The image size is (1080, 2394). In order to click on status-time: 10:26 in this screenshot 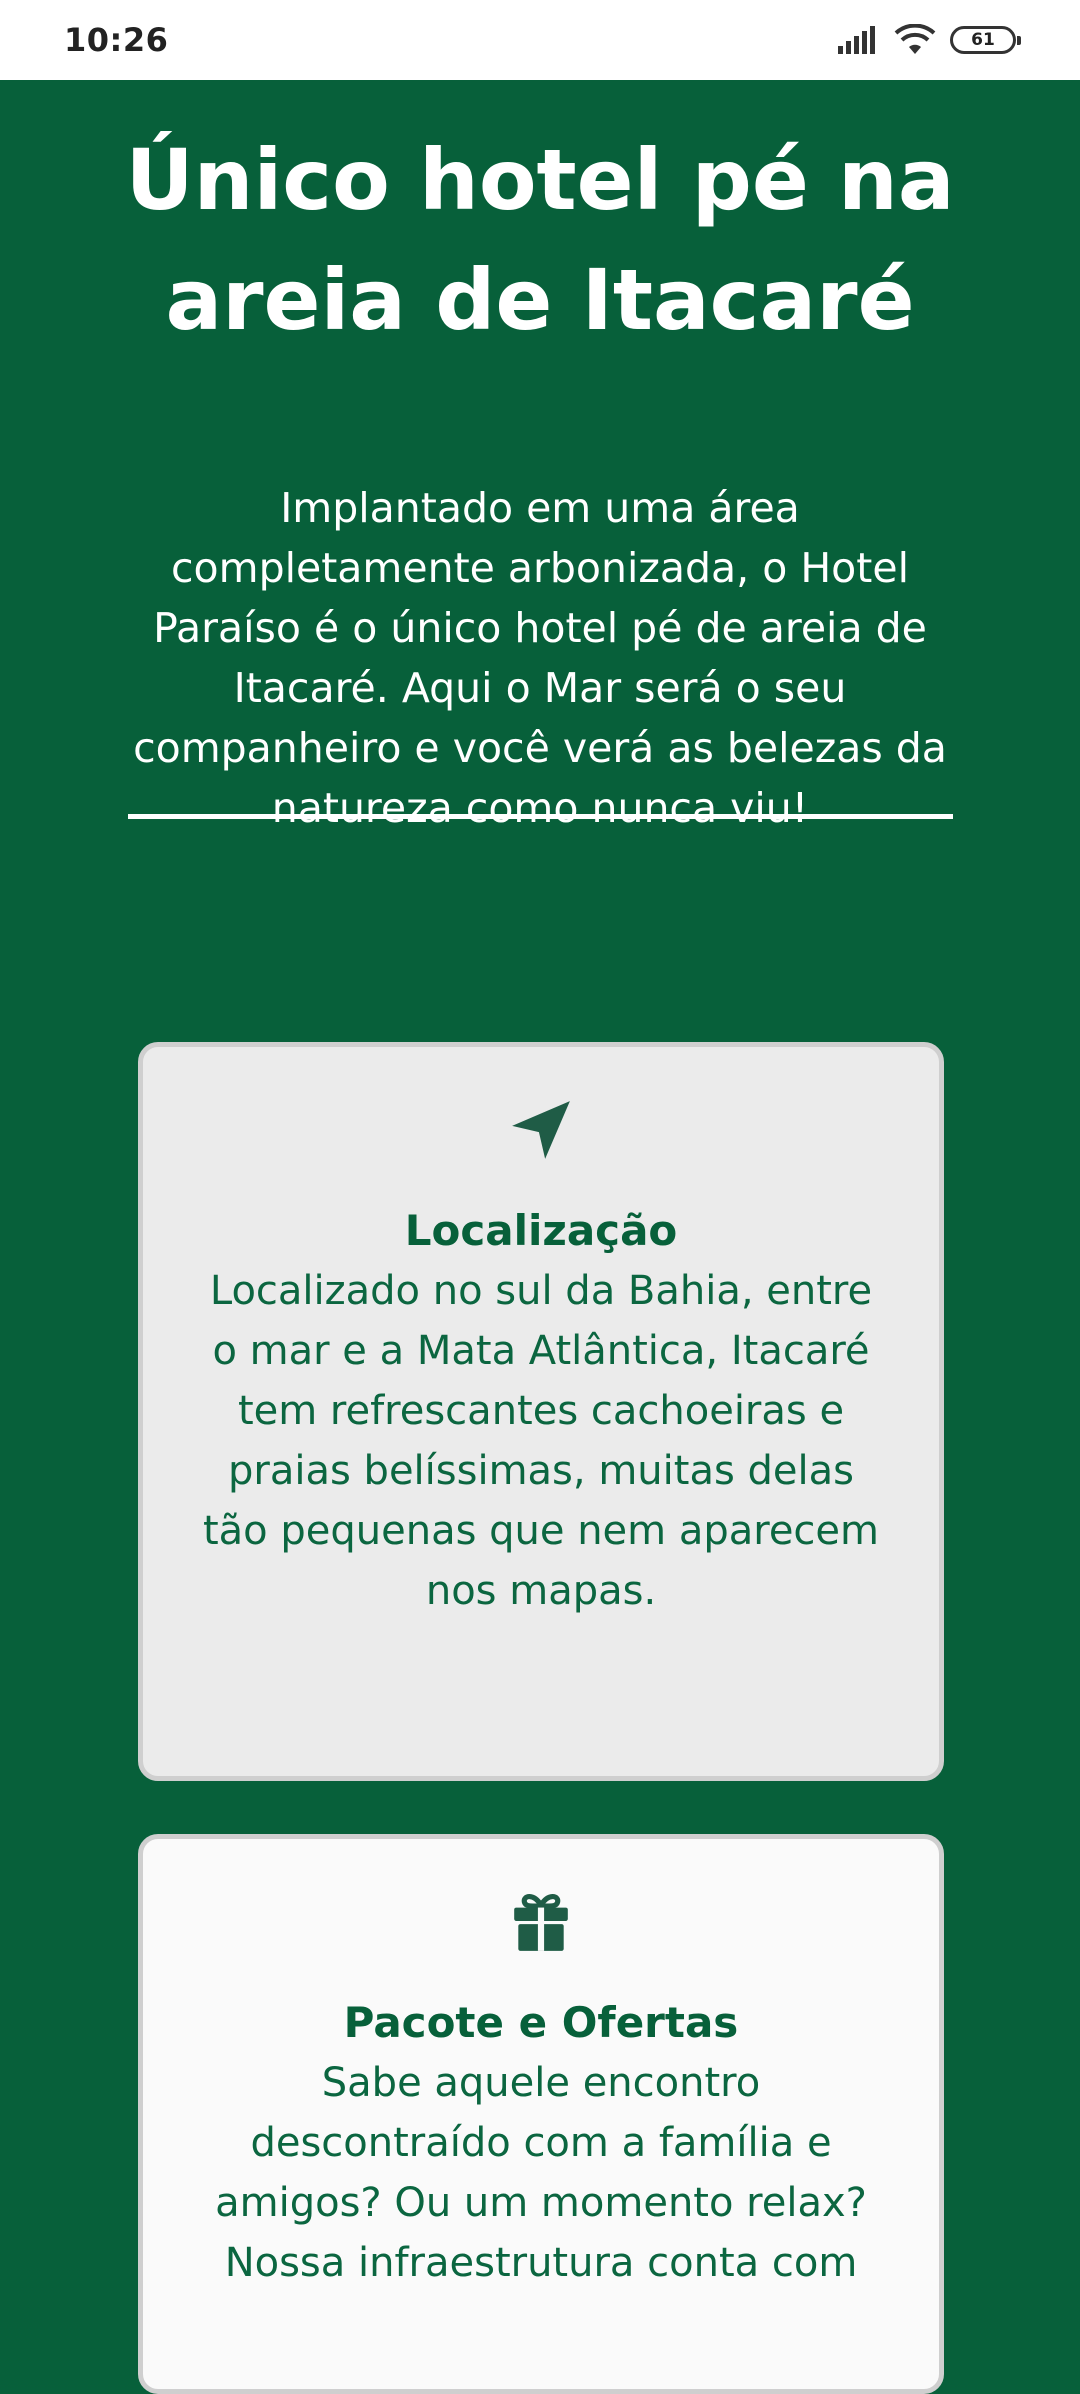, I will do `click(116, 40)`.